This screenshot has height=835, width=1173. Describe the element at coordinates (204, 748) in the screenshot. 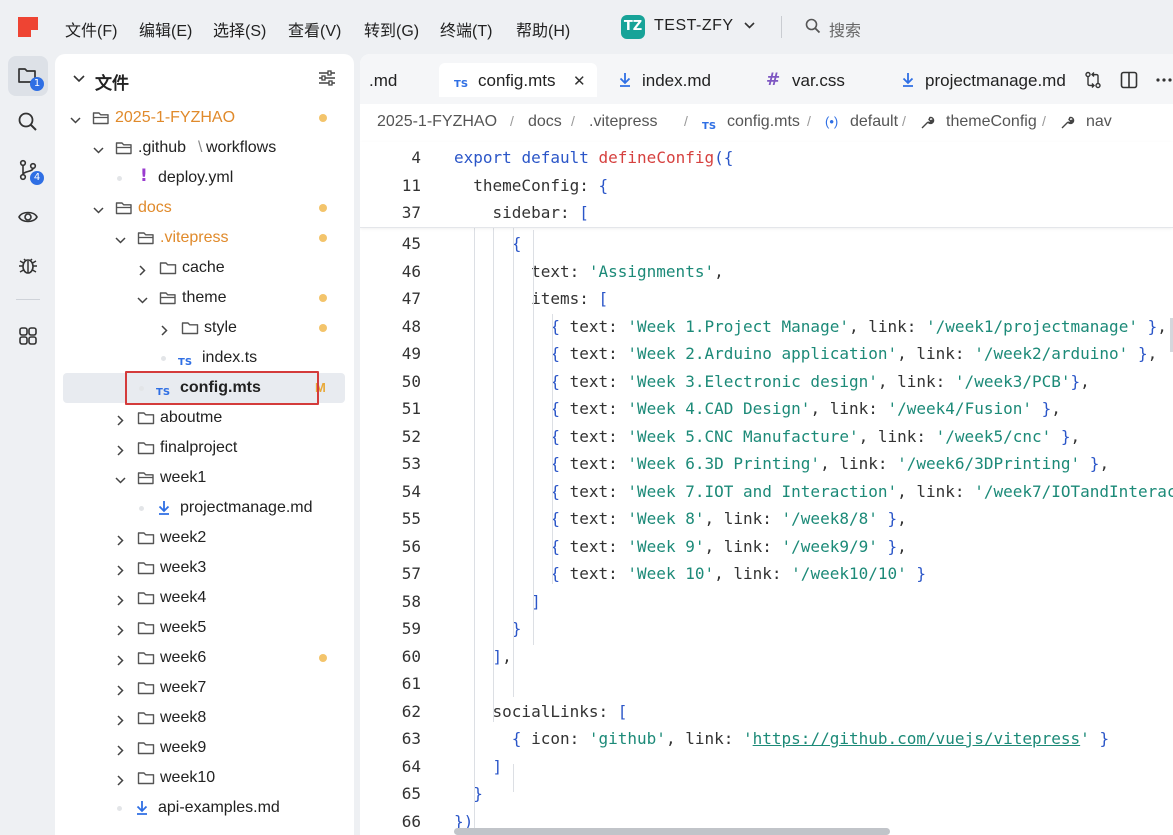

I see `tree-folder: week9` at that location.